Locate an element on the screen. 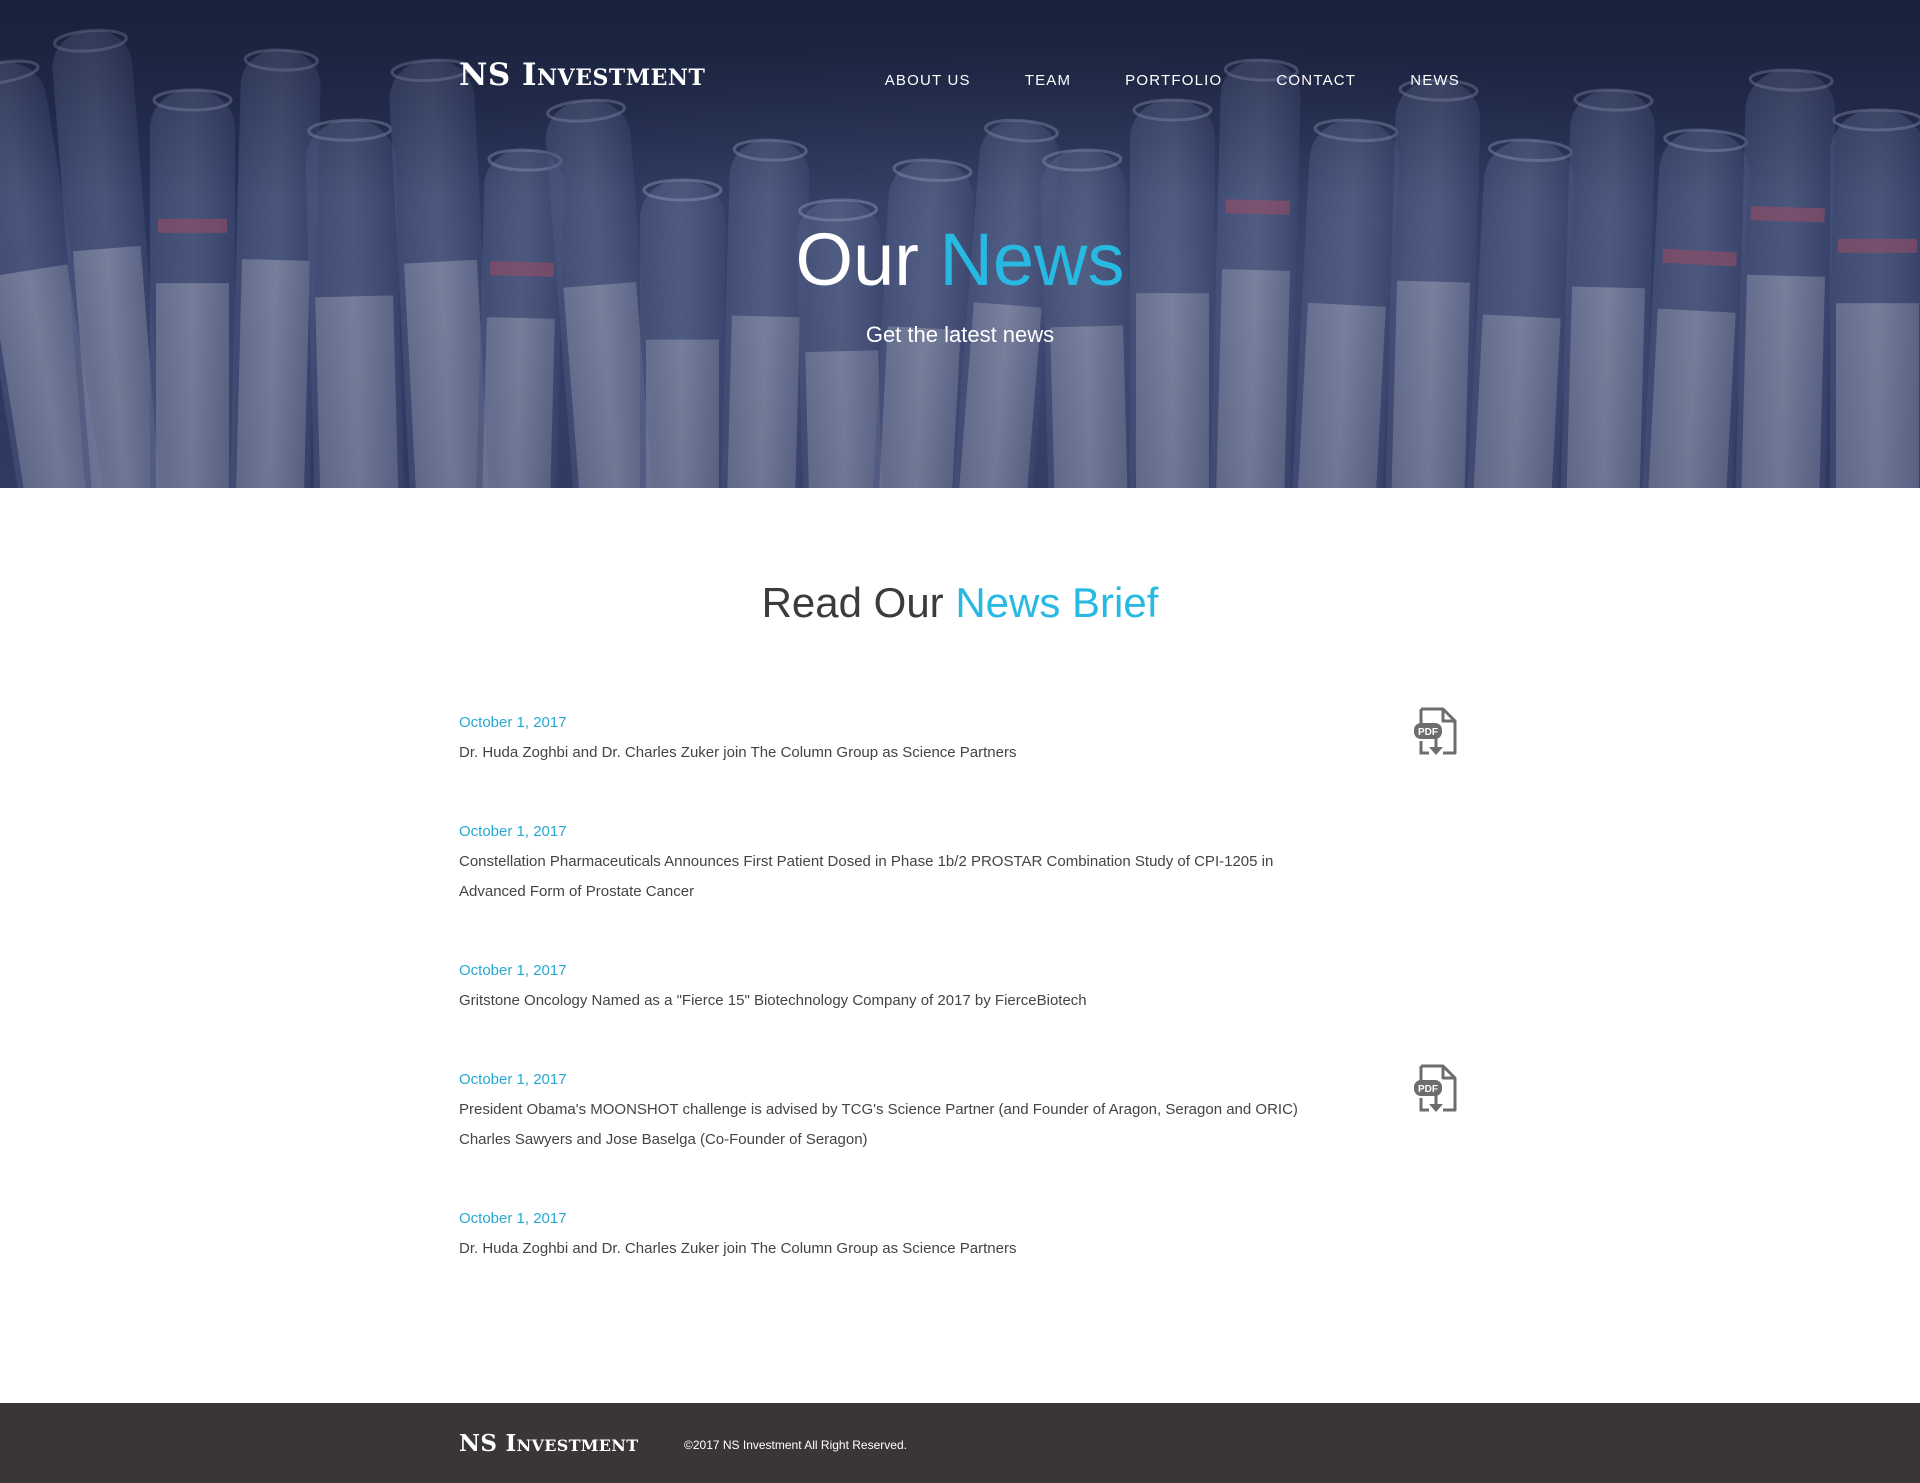 Image resolution: width=1920 pixels, height=1483 pixels. nav-portfolio: PORTFOLIO is located at coordinates (1173, 80).